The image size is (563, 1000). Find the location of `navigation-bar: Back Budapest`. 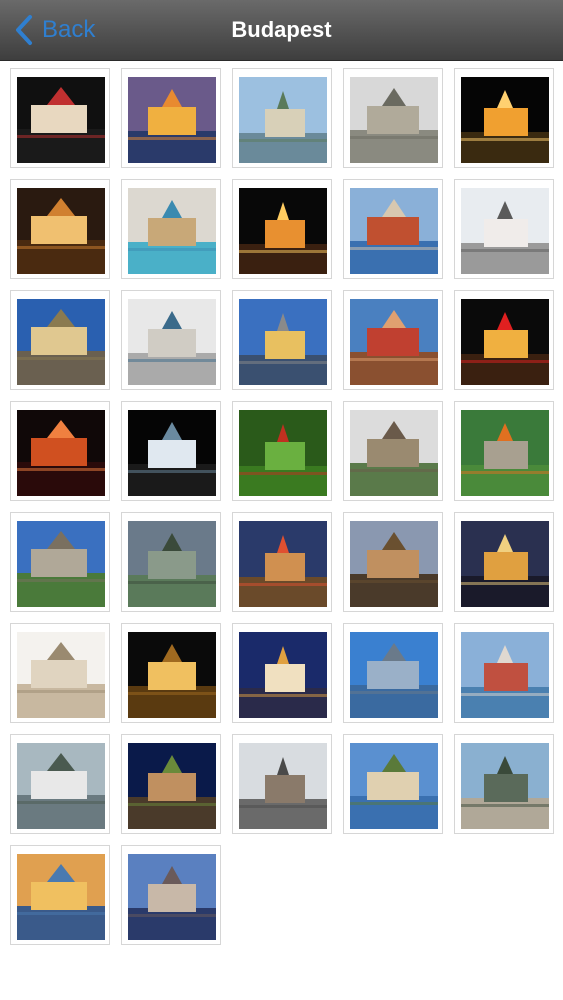

navigation-bar: Back Budapest is located at coordinates (281, 30).